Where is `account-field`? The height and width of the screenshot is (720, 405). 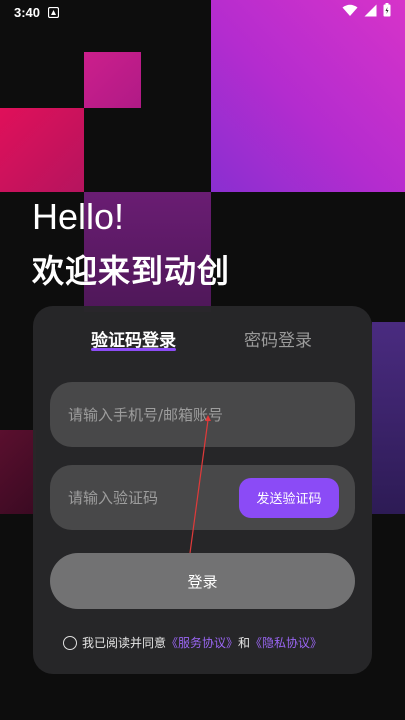 account-field is located at coordinates (202, 414).